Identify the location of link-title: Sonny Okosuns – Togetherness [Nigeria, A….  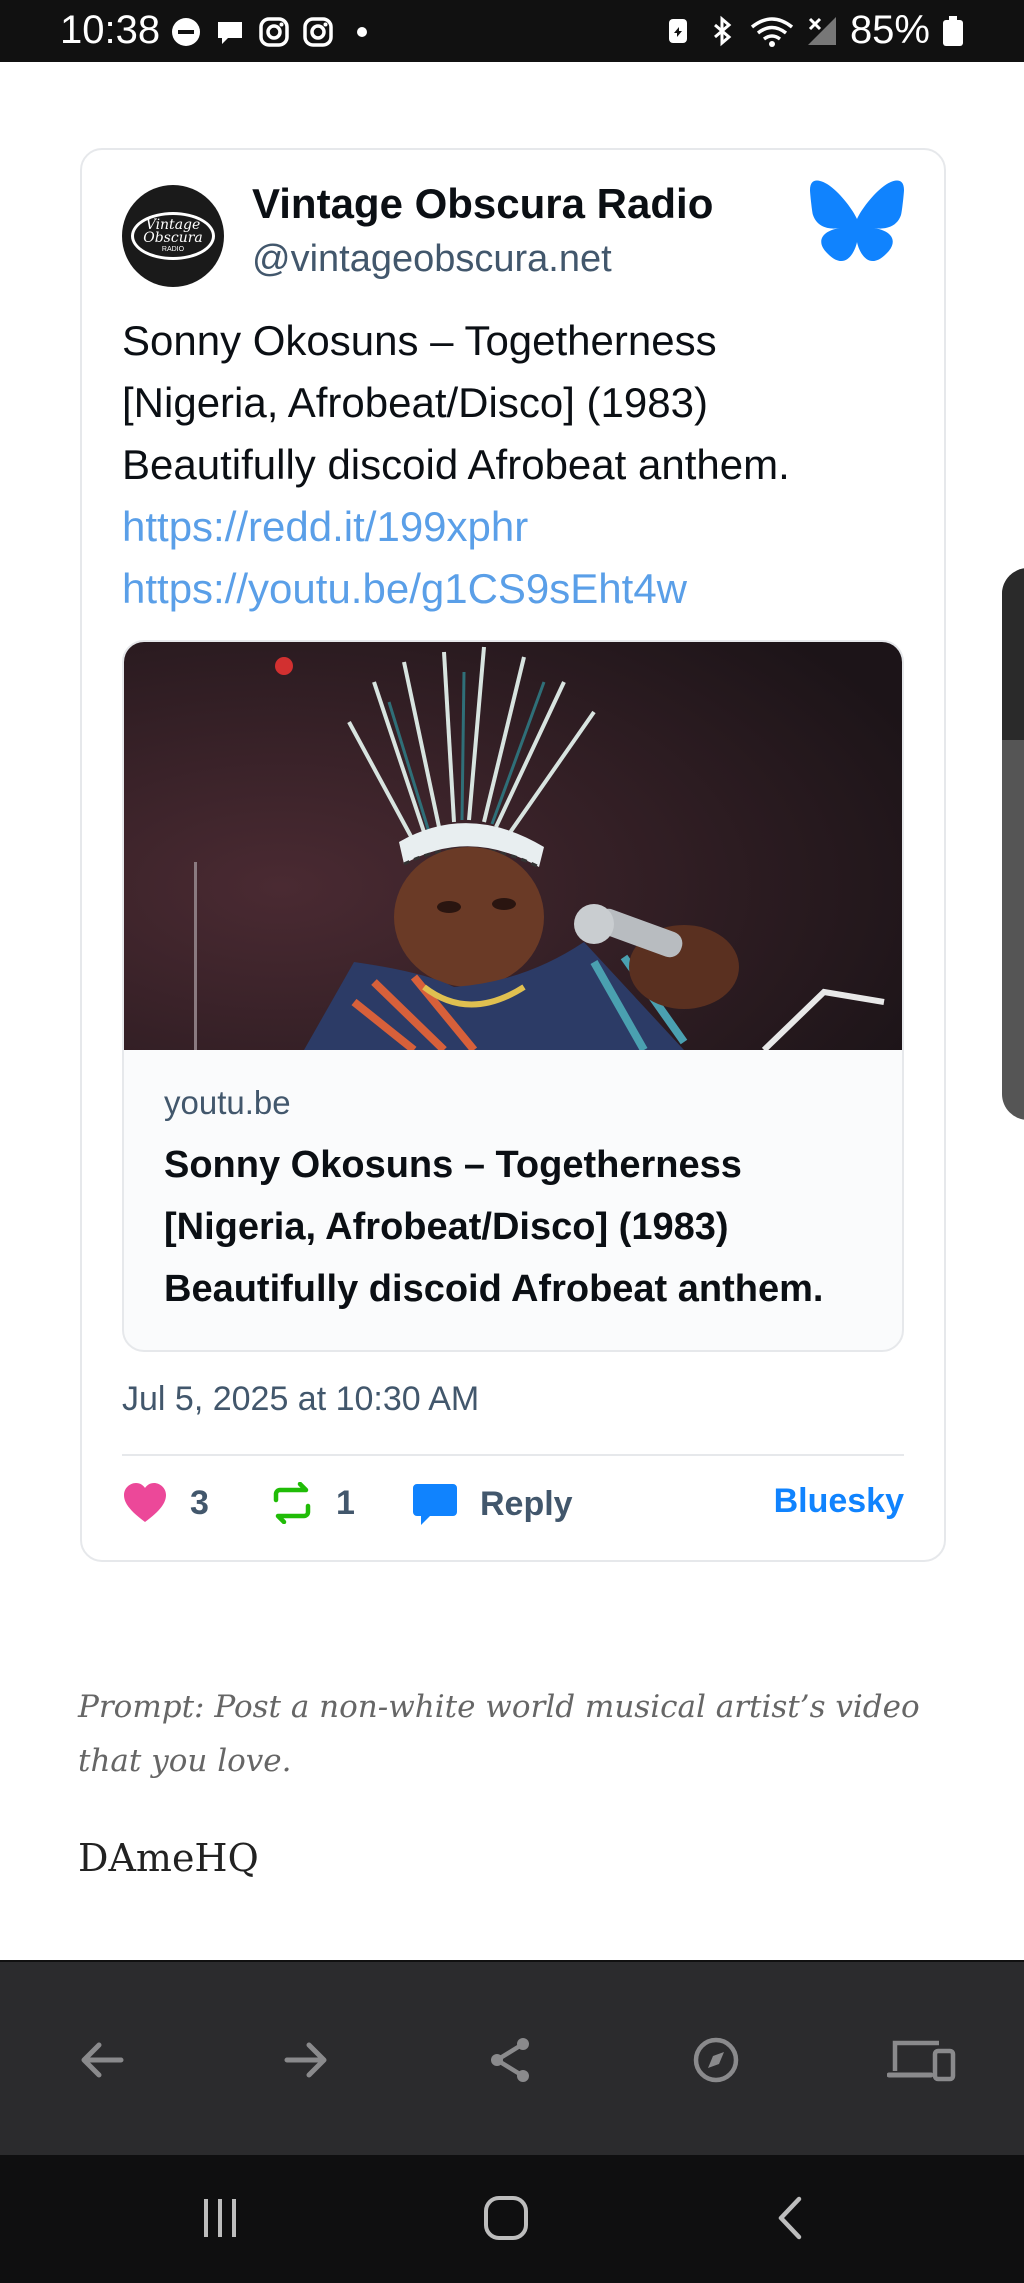
(524, 1227).